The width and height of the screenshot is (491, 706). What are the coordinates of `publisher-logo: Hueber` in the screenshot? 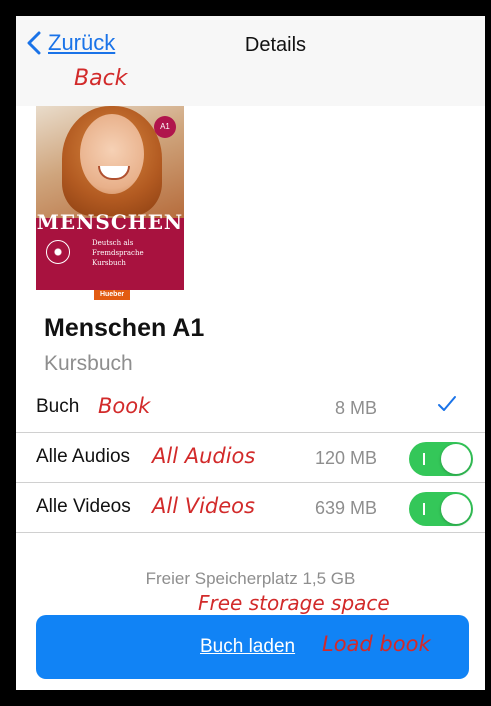 It's located at (112, 295).